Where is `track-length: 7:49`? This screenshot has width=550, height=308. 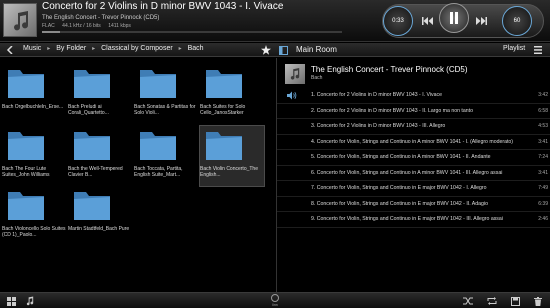 track-length: 7:49 is located at coordinates (543, 188).